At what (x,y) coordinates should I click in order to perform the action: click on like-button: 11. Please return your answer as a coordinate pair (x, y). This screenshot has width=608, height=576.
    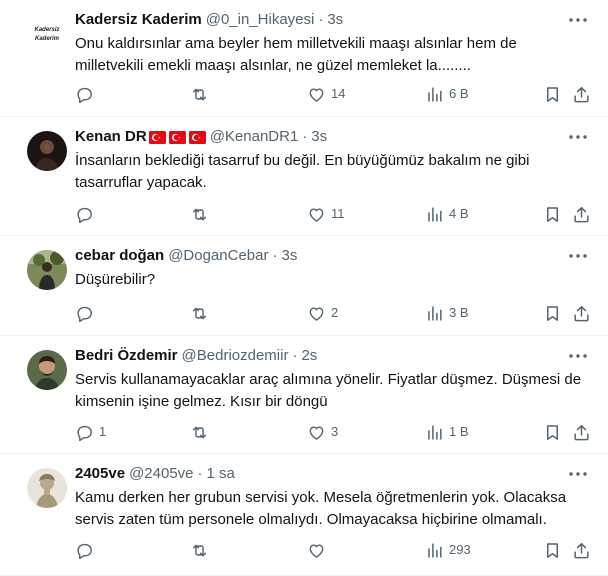
    Looking at the image, I should click on (326, 214).